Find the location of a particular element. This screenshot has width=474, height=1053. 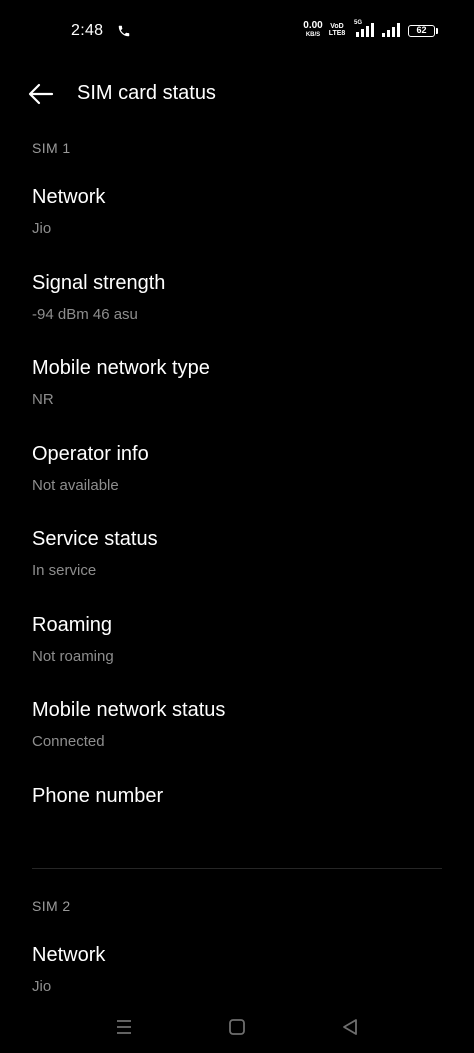

back-arrow-icon is located at coordinates (41, 94).